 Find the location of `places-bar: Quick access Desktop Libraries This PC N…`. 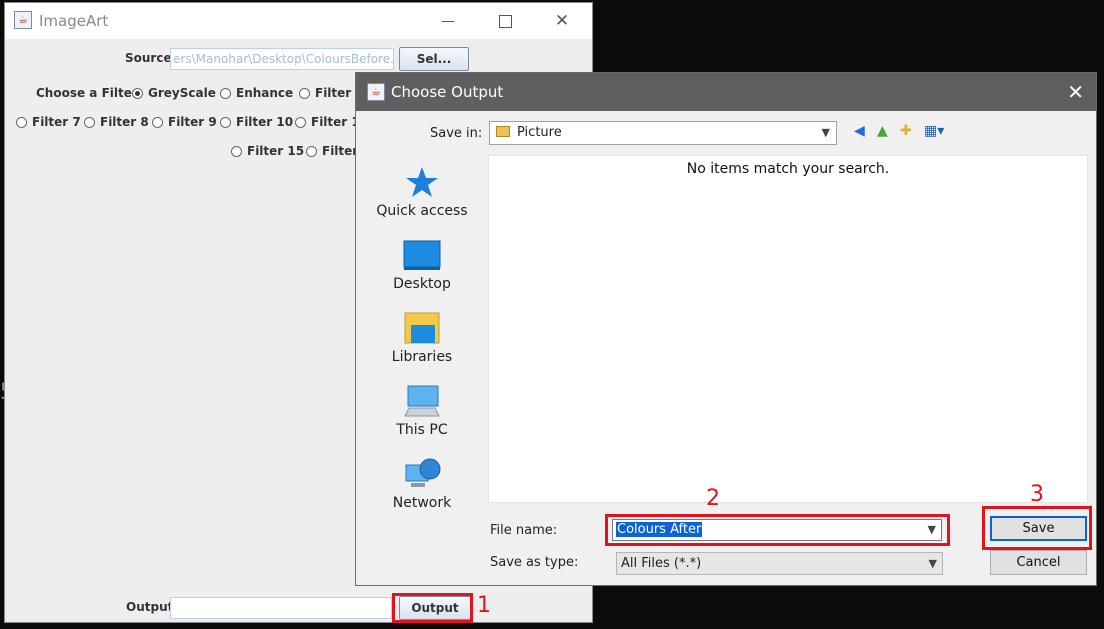

places-bar: Quick access Desktop Libraries This PC N… is located at coordinates (422, 335).